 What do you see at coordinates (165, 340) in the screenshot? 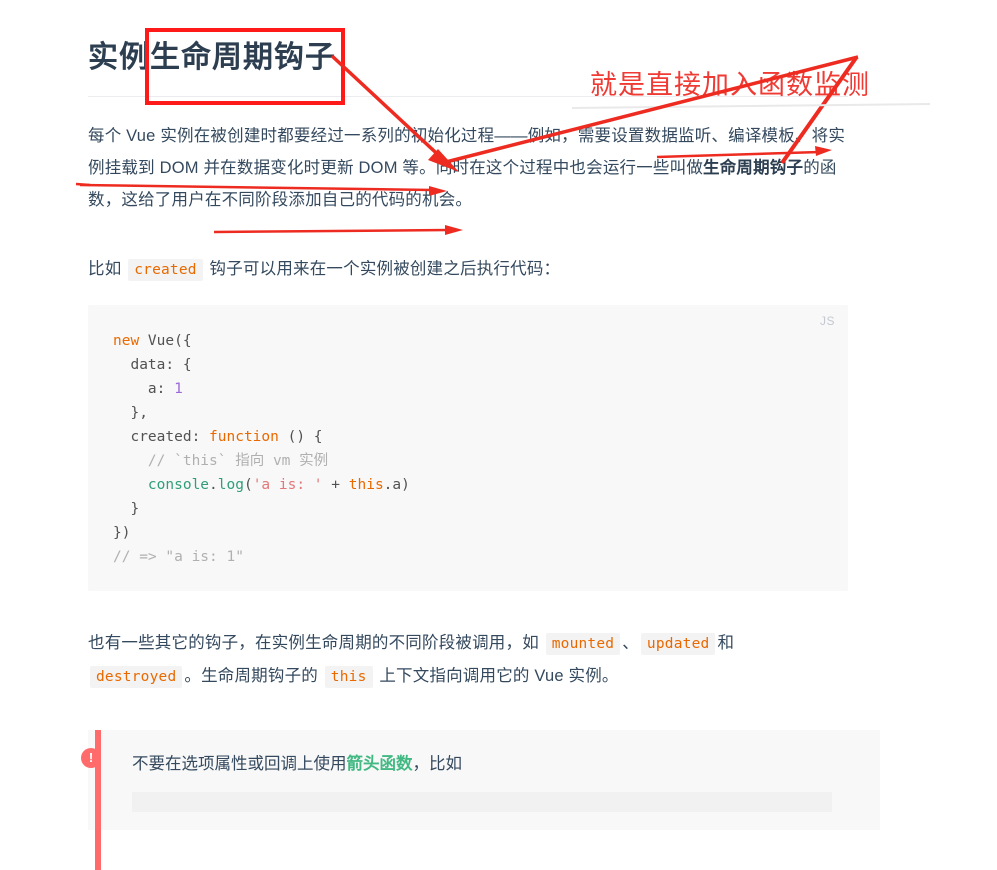
I see `code-token: Vue({` at bounding box center [165, 340].